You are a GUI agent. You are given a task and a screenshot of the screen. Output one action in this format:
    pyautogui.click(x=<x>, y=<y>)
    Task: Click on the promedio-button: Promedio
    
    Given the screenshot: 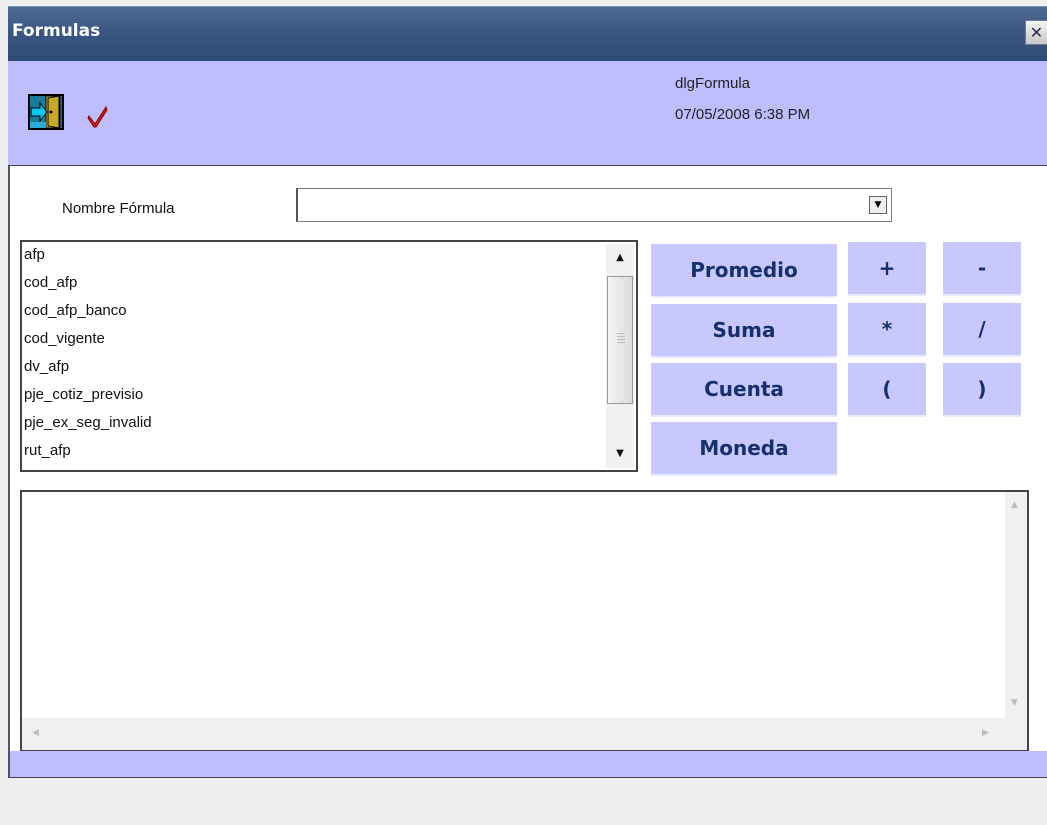 What is the action you would take?
    pyautogui.click(x=744, y=271)
    